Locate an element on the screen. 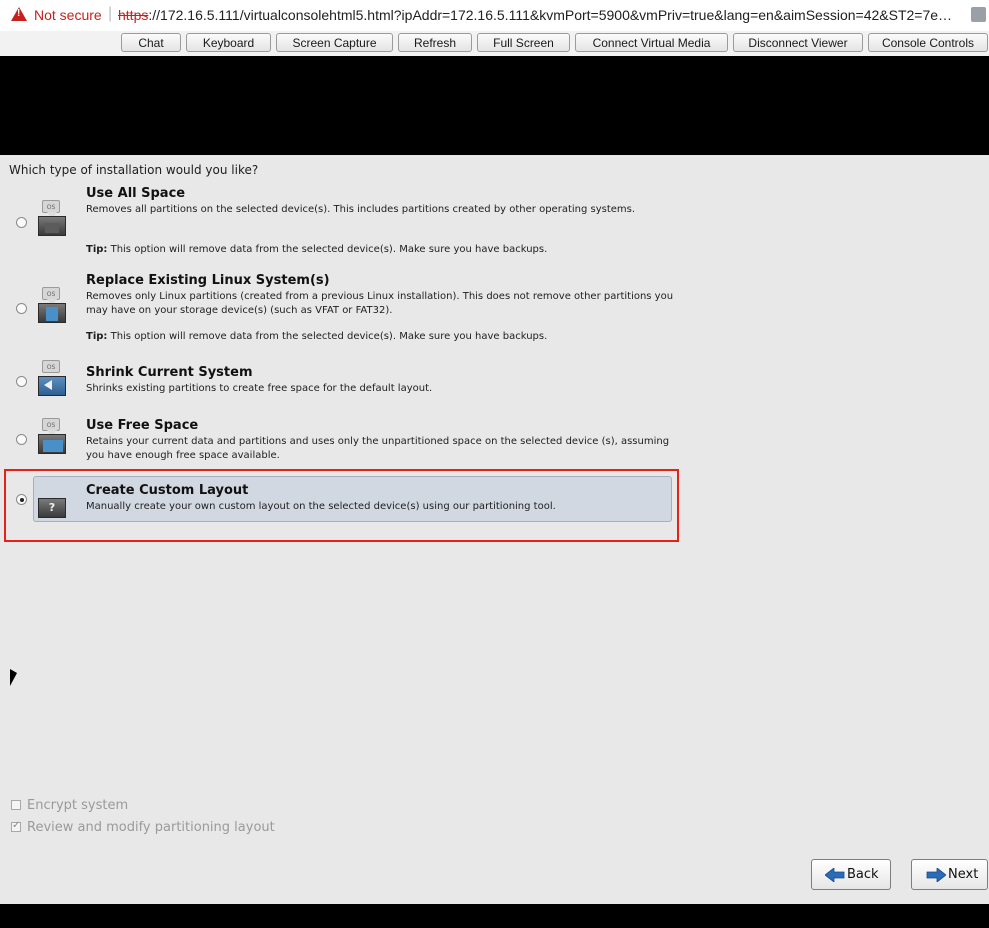  console-controls-button: Console Controls is located at coordinates (928, 42).